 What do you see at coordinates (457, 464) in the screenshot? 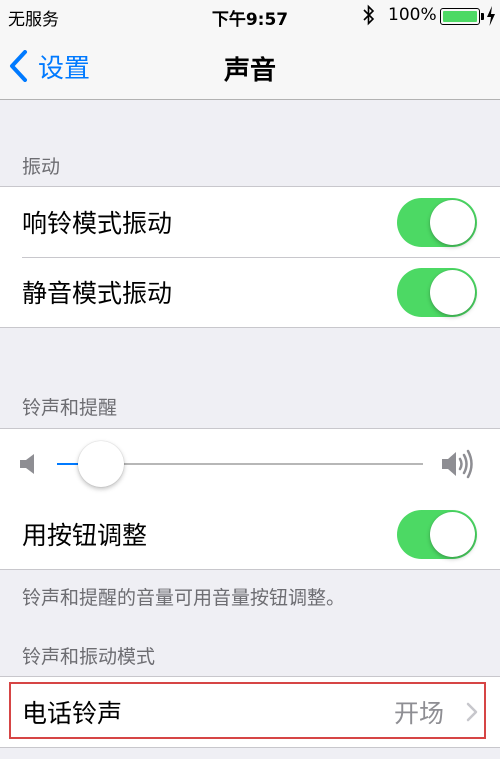
I see `volume-high-icon` at bounding box center [457, 464].